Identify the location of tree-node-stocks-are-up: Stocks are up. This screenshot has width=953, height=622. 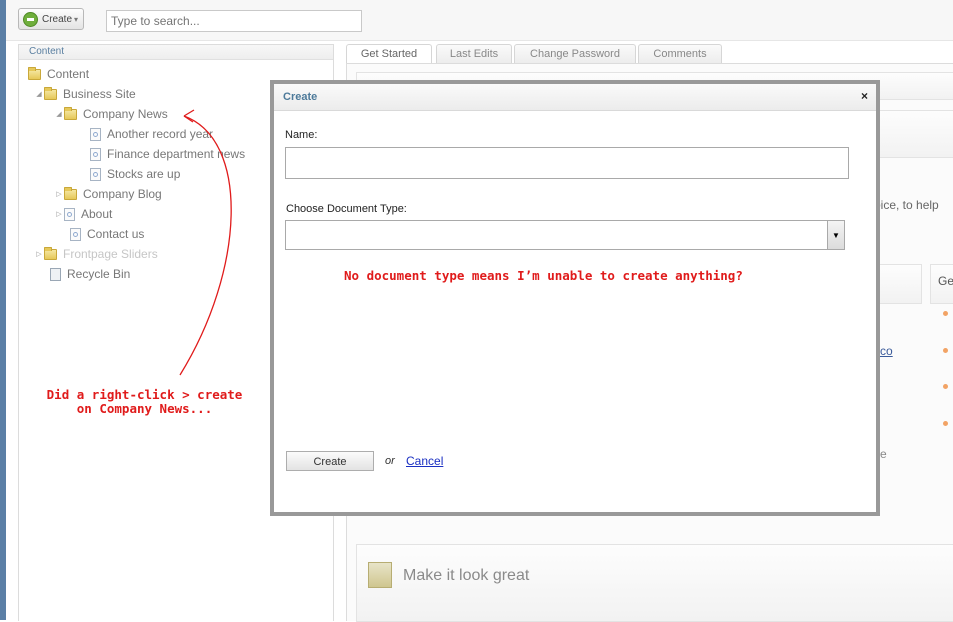
(135, 174).